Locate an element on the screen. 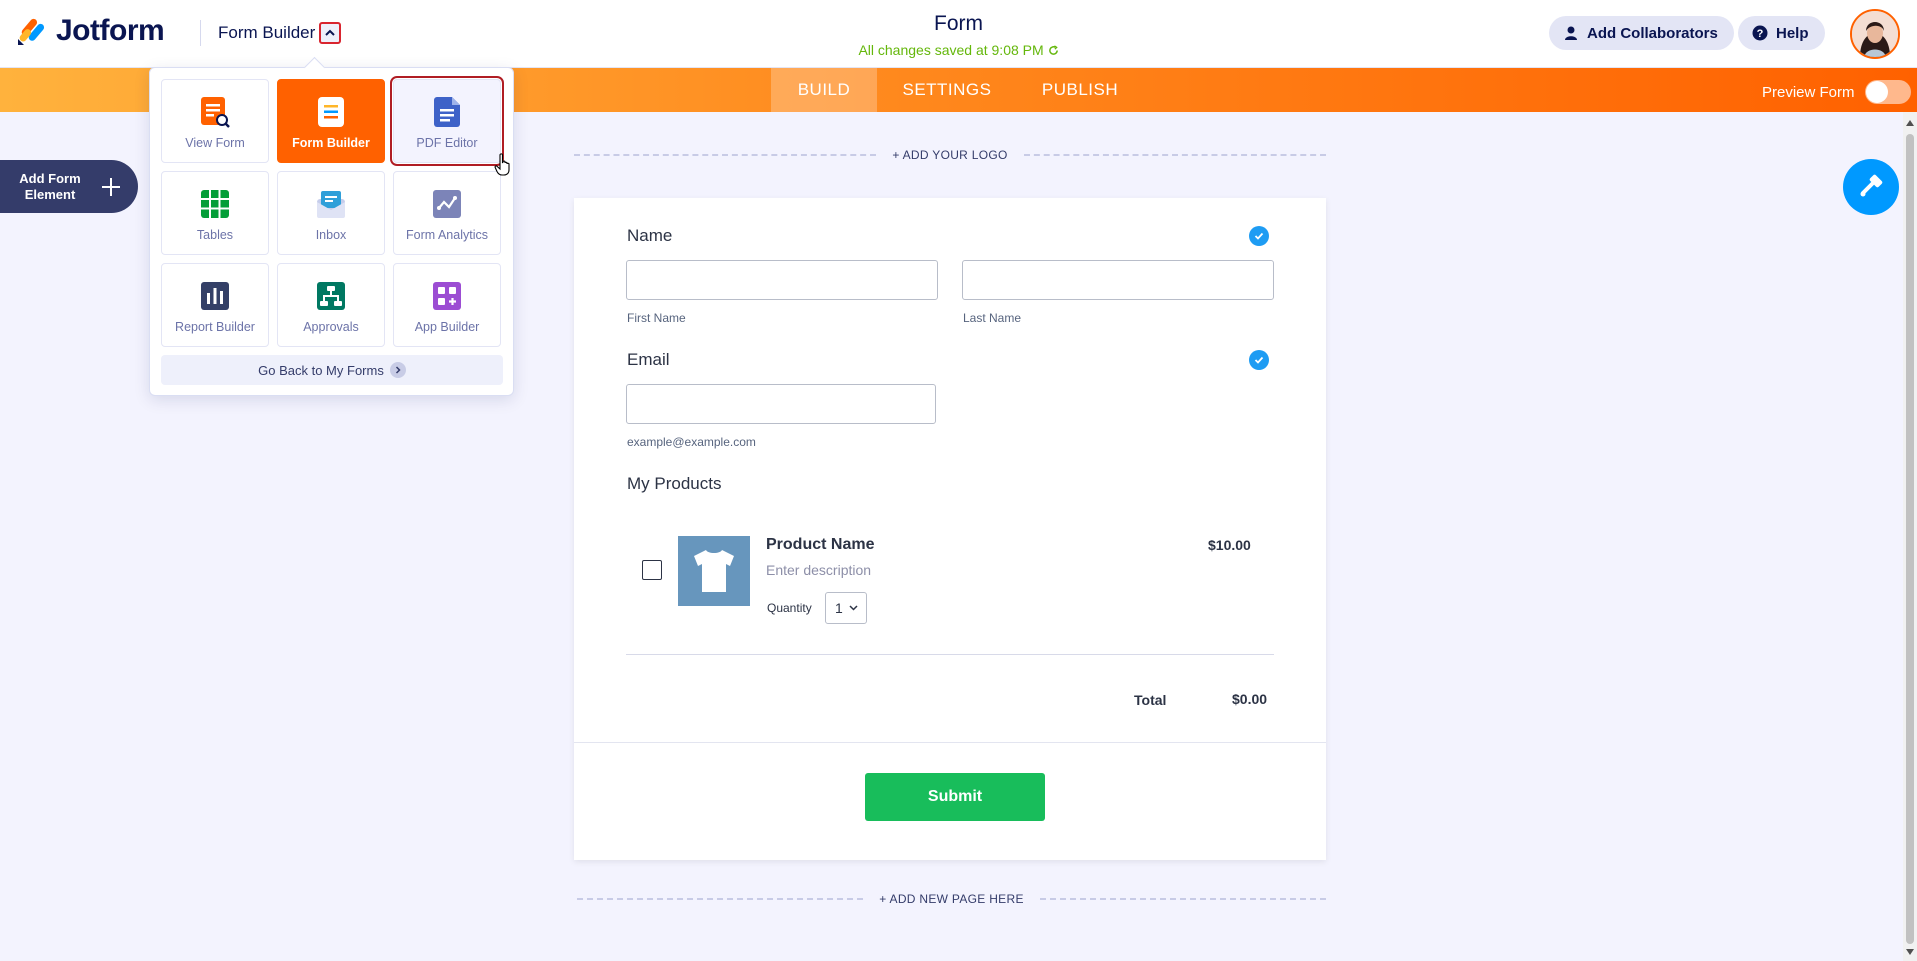 The image size is (1917, 961). product-image is located at coordinates (714, 571).